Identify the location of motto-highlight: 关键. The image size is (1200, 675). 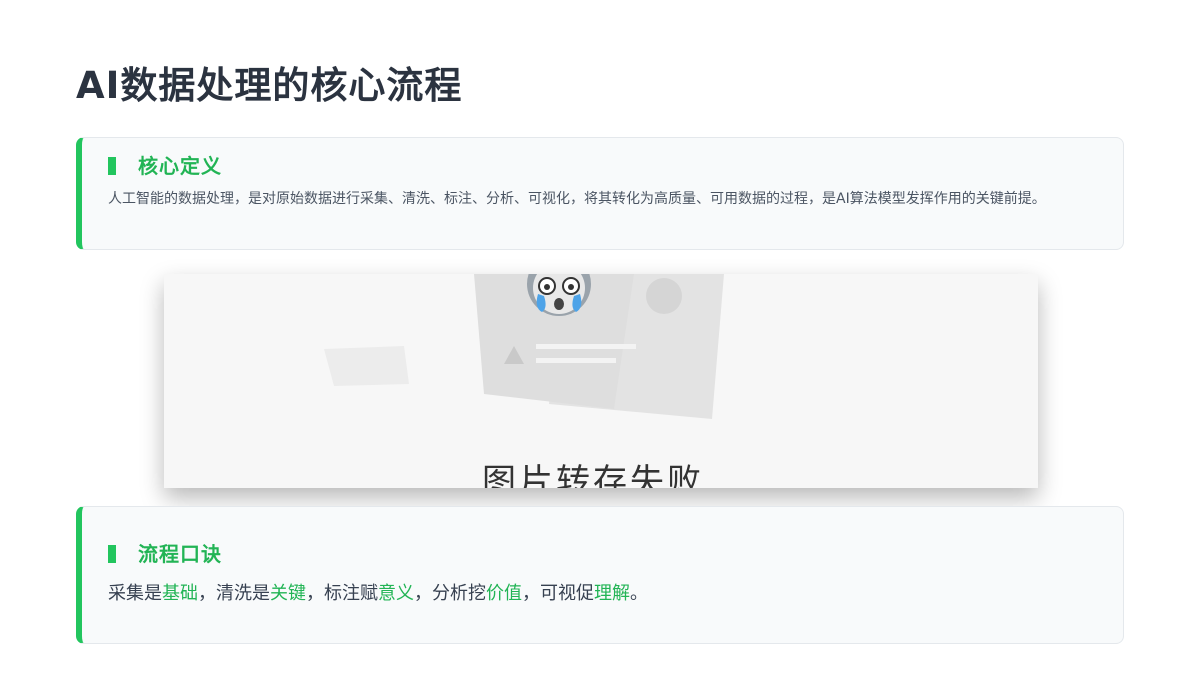
(288, 593).